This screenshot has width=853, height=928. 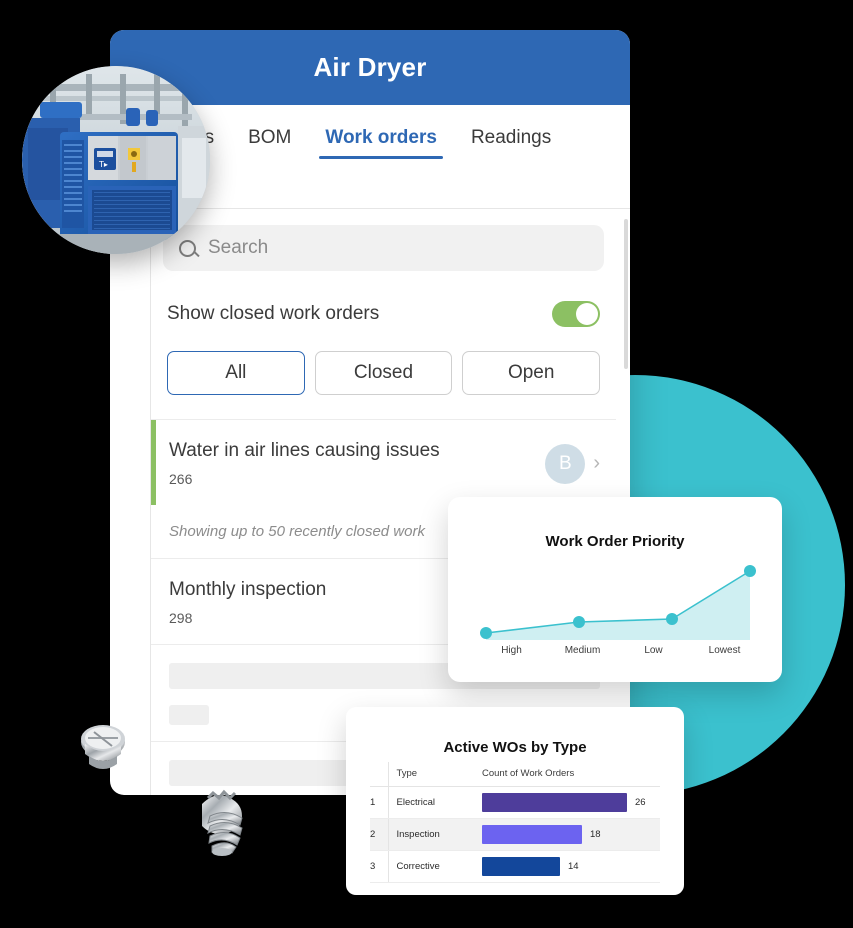 I want to click on table-row: 1 Electrical 26, so click(x=515, y=802).